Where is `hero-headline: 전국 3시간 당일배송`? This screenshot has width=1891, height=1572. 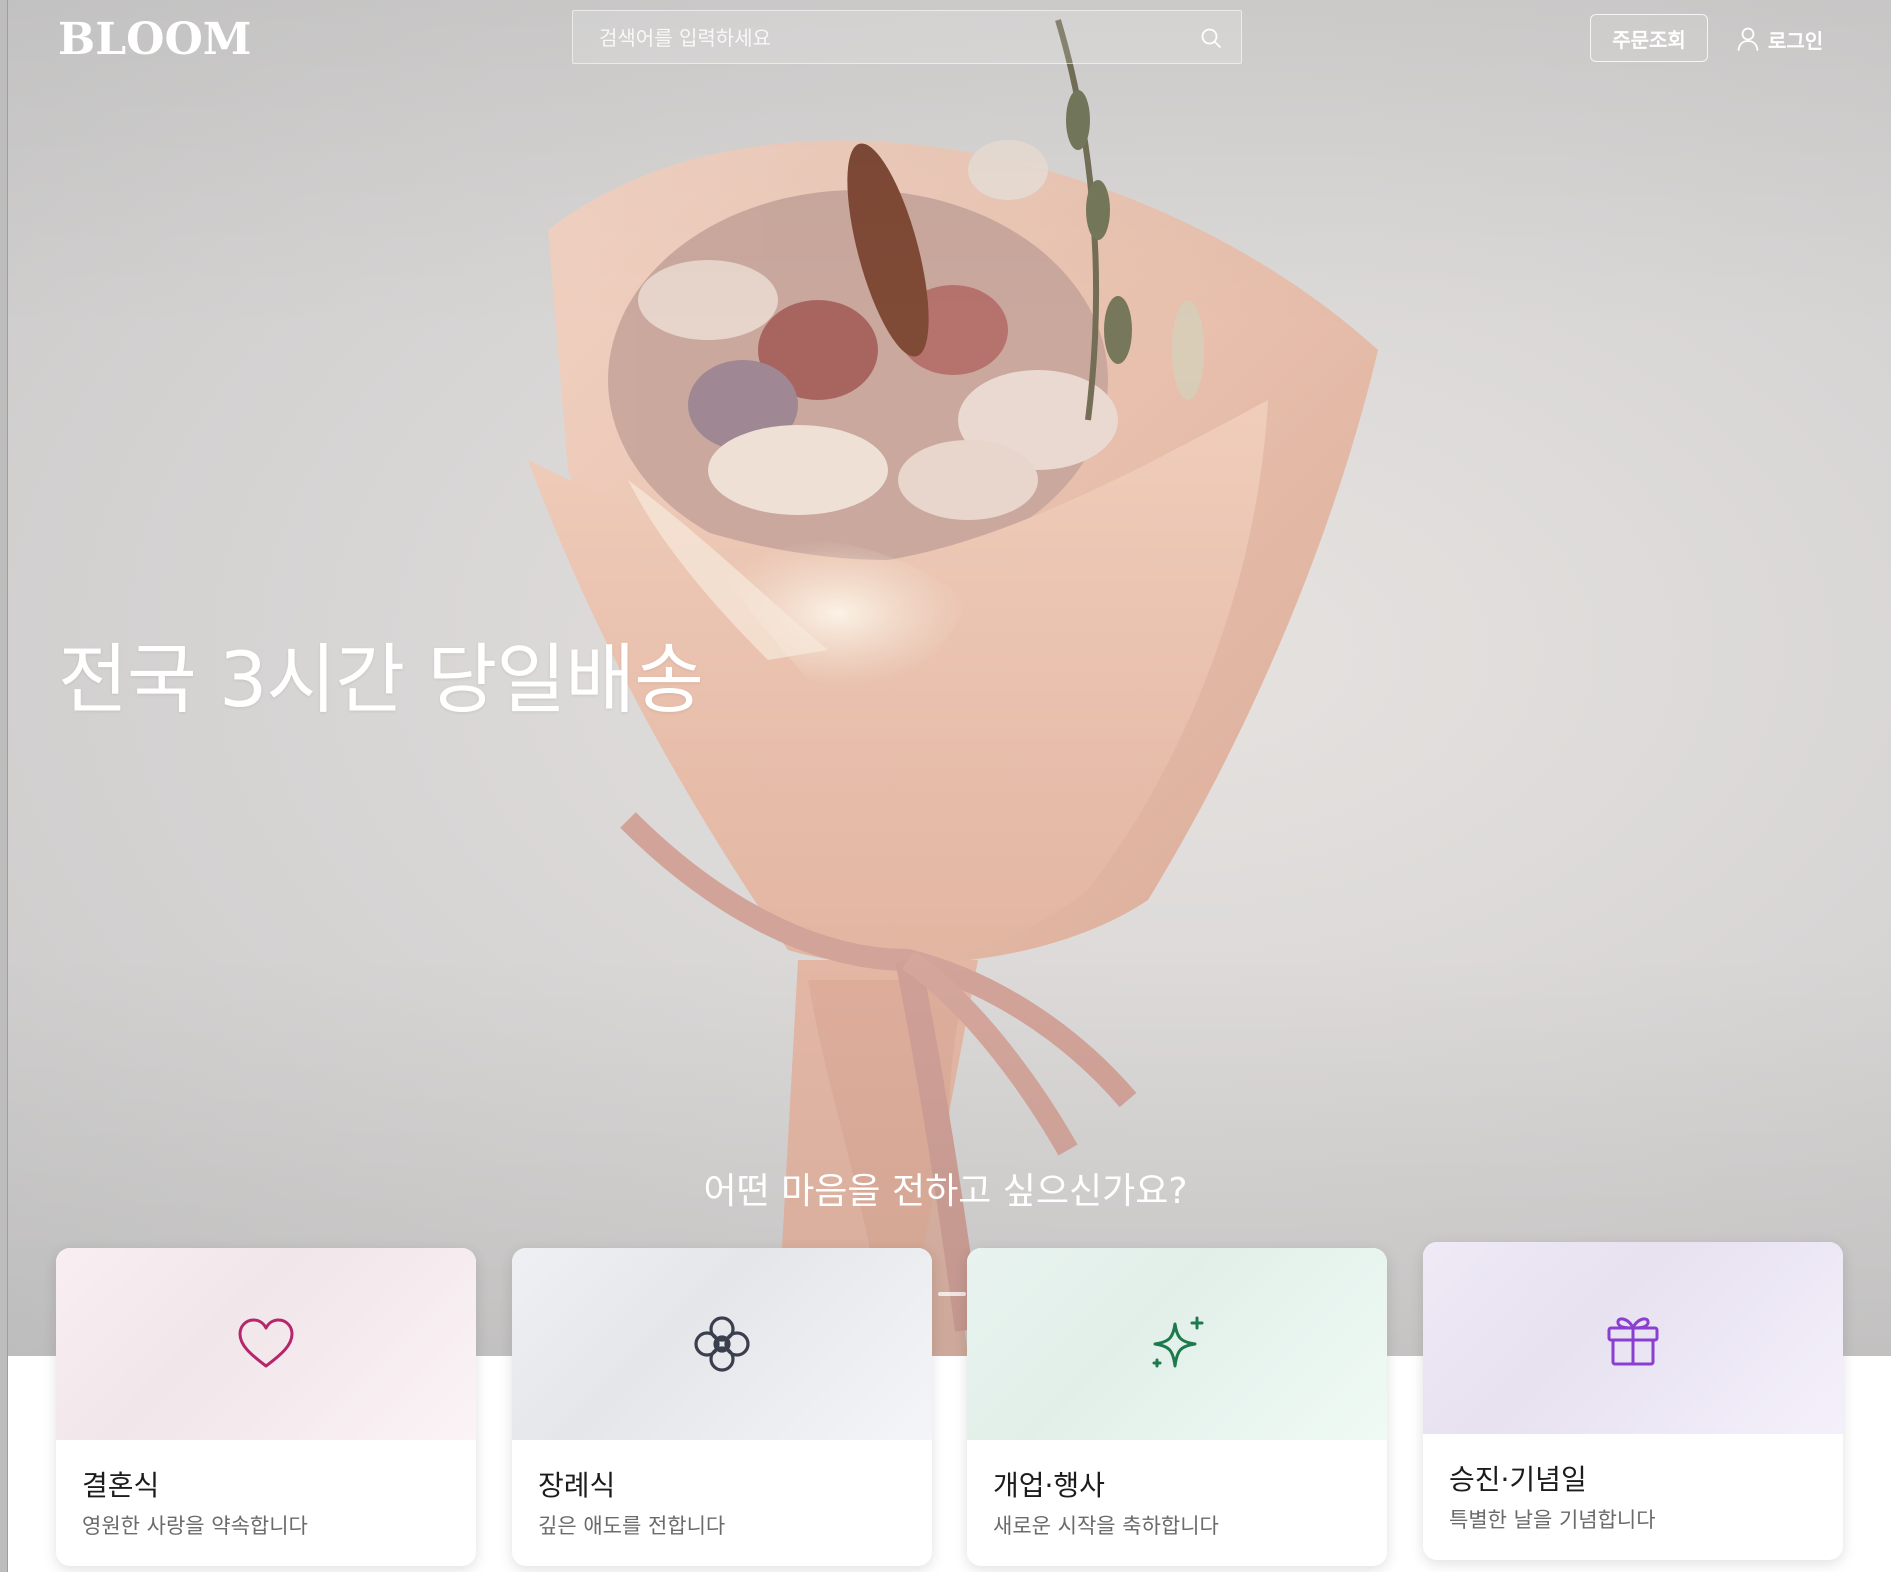
hero-headline: 전국 3시간 당일배송 is located at coordinates (381, 679).